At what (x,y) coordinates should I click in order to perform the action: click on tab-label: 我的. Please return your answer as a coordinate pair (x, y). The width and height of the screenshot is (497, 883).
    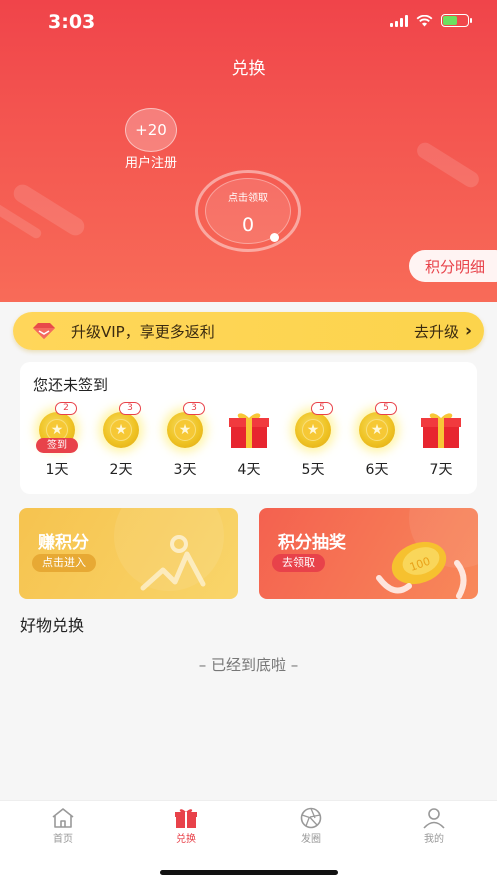
    Looking at the image, I should click on (434, 839).